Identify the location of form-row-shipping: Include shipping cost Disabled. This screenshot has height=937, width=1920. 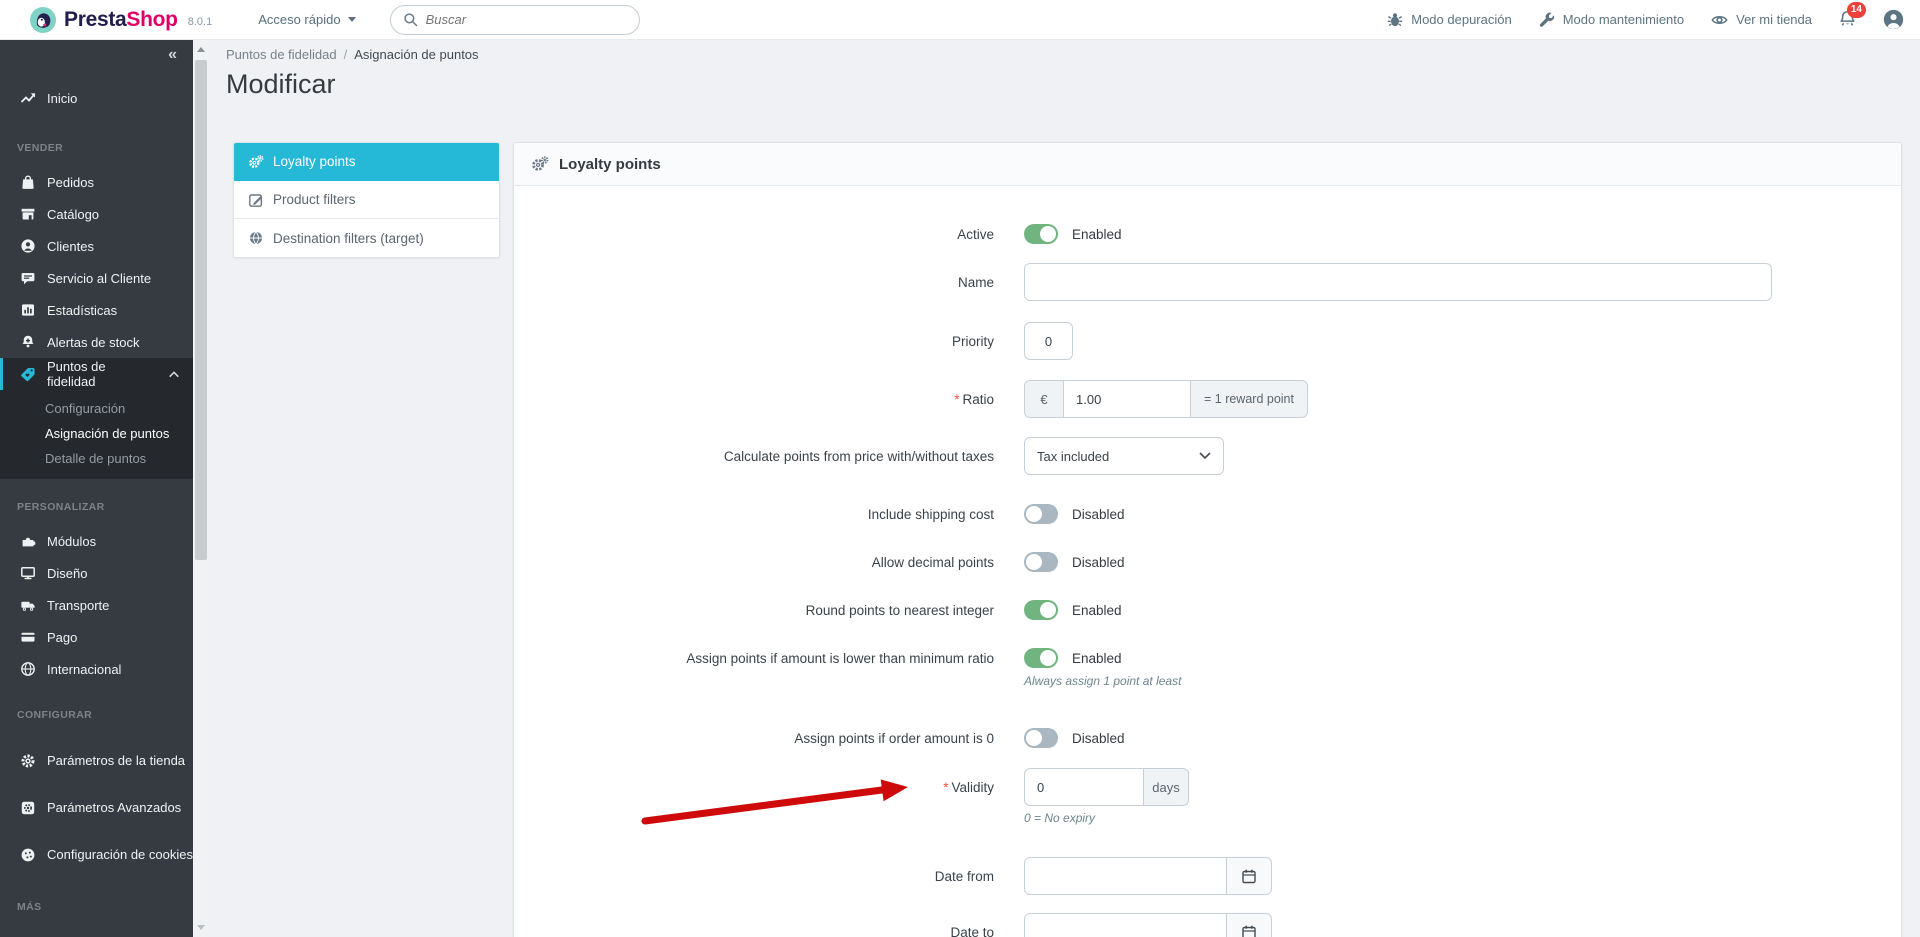
(1207, 514).